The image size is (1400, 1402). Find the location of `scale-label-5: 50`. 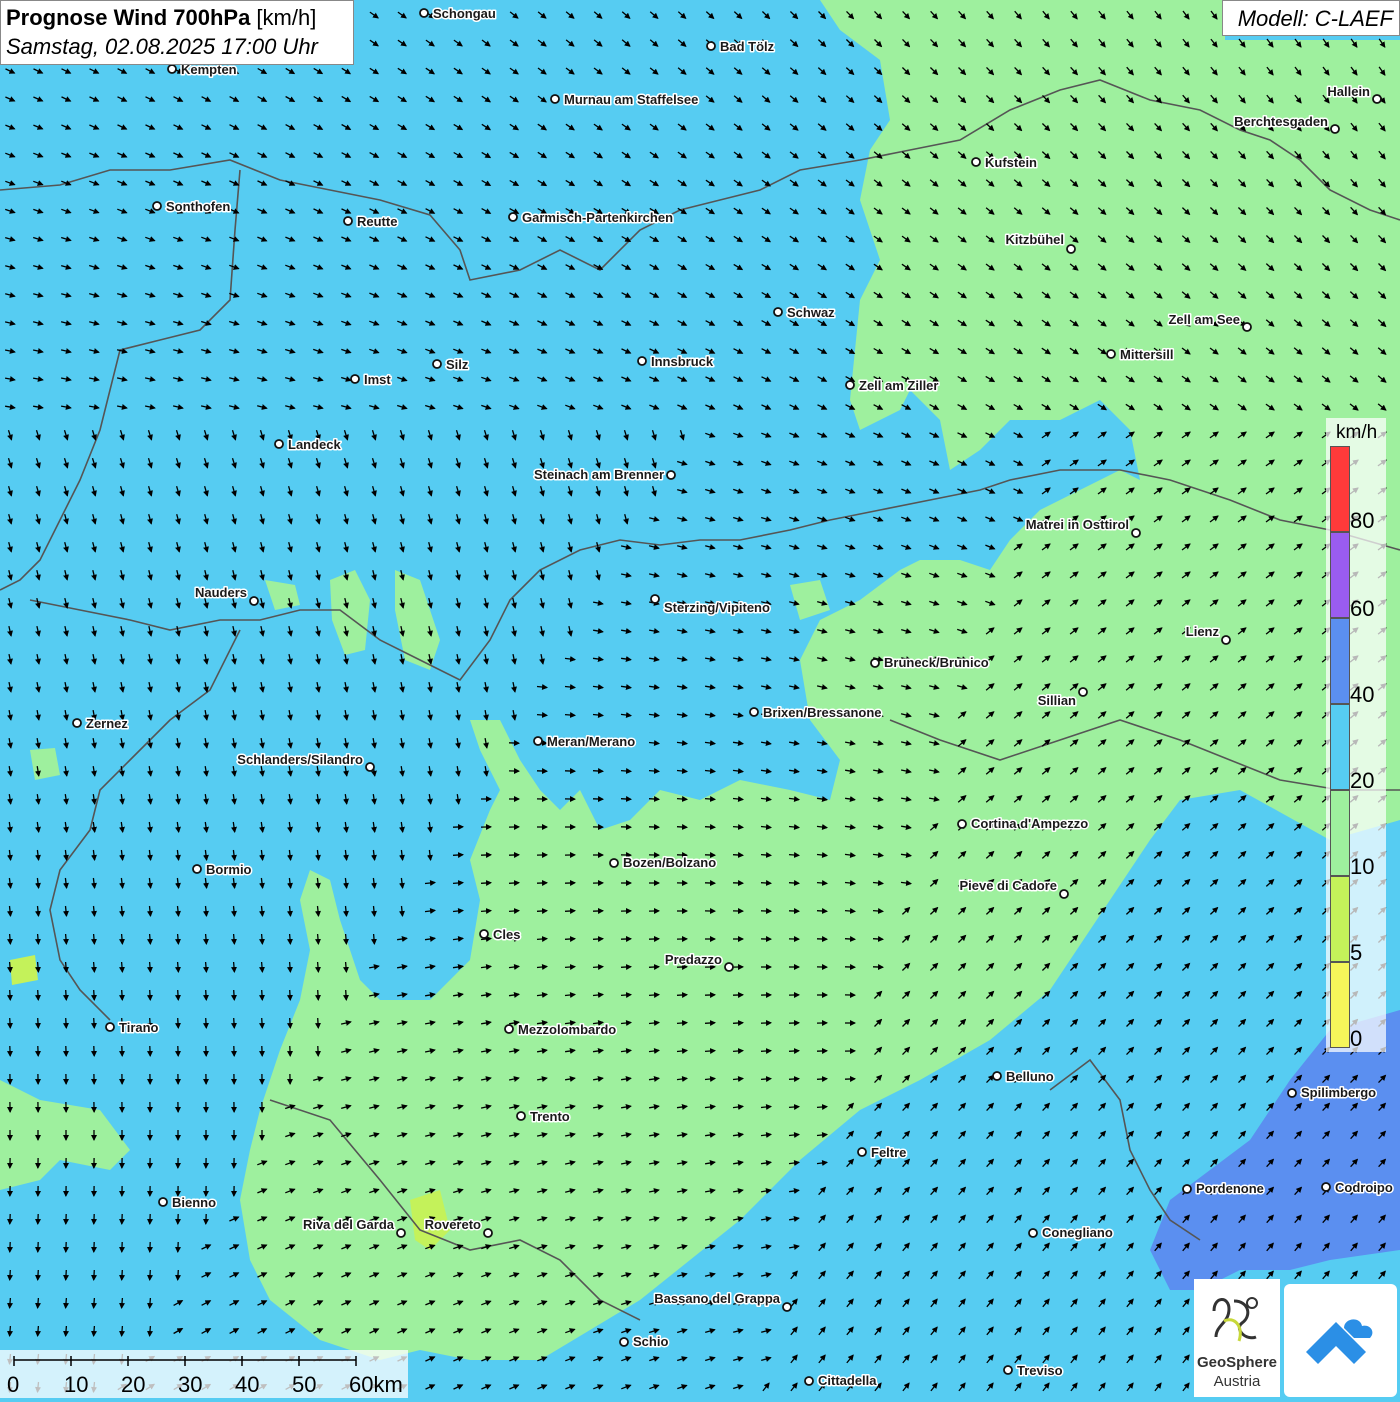

scale-label-5: 50 is located at coordinates (304, 1385).